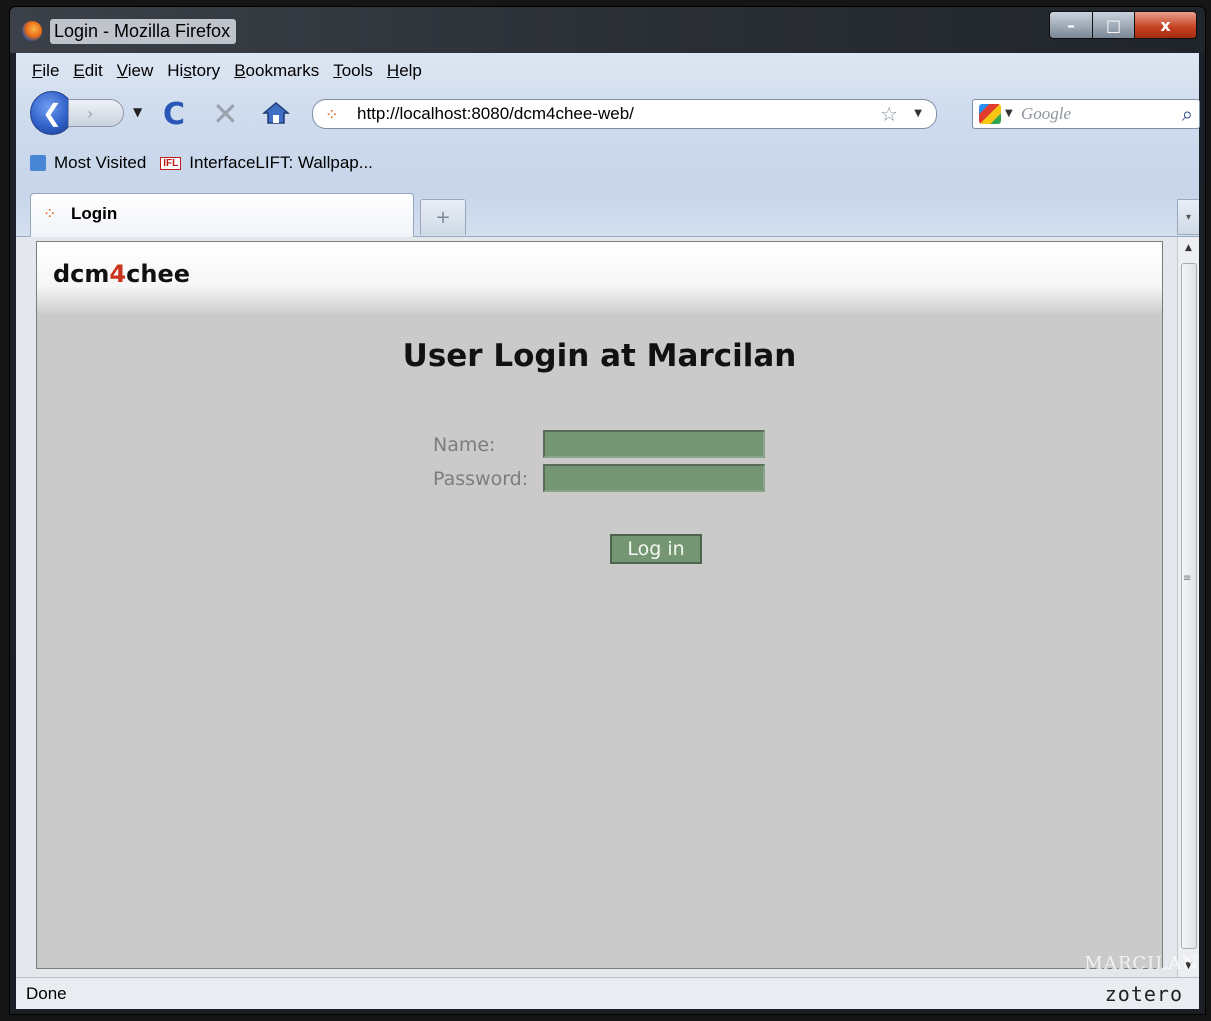  What do you see at coordinates (607, 993) in the screenshot?
I see `status-bar: Done zotero` at bounding box center [607, 993].